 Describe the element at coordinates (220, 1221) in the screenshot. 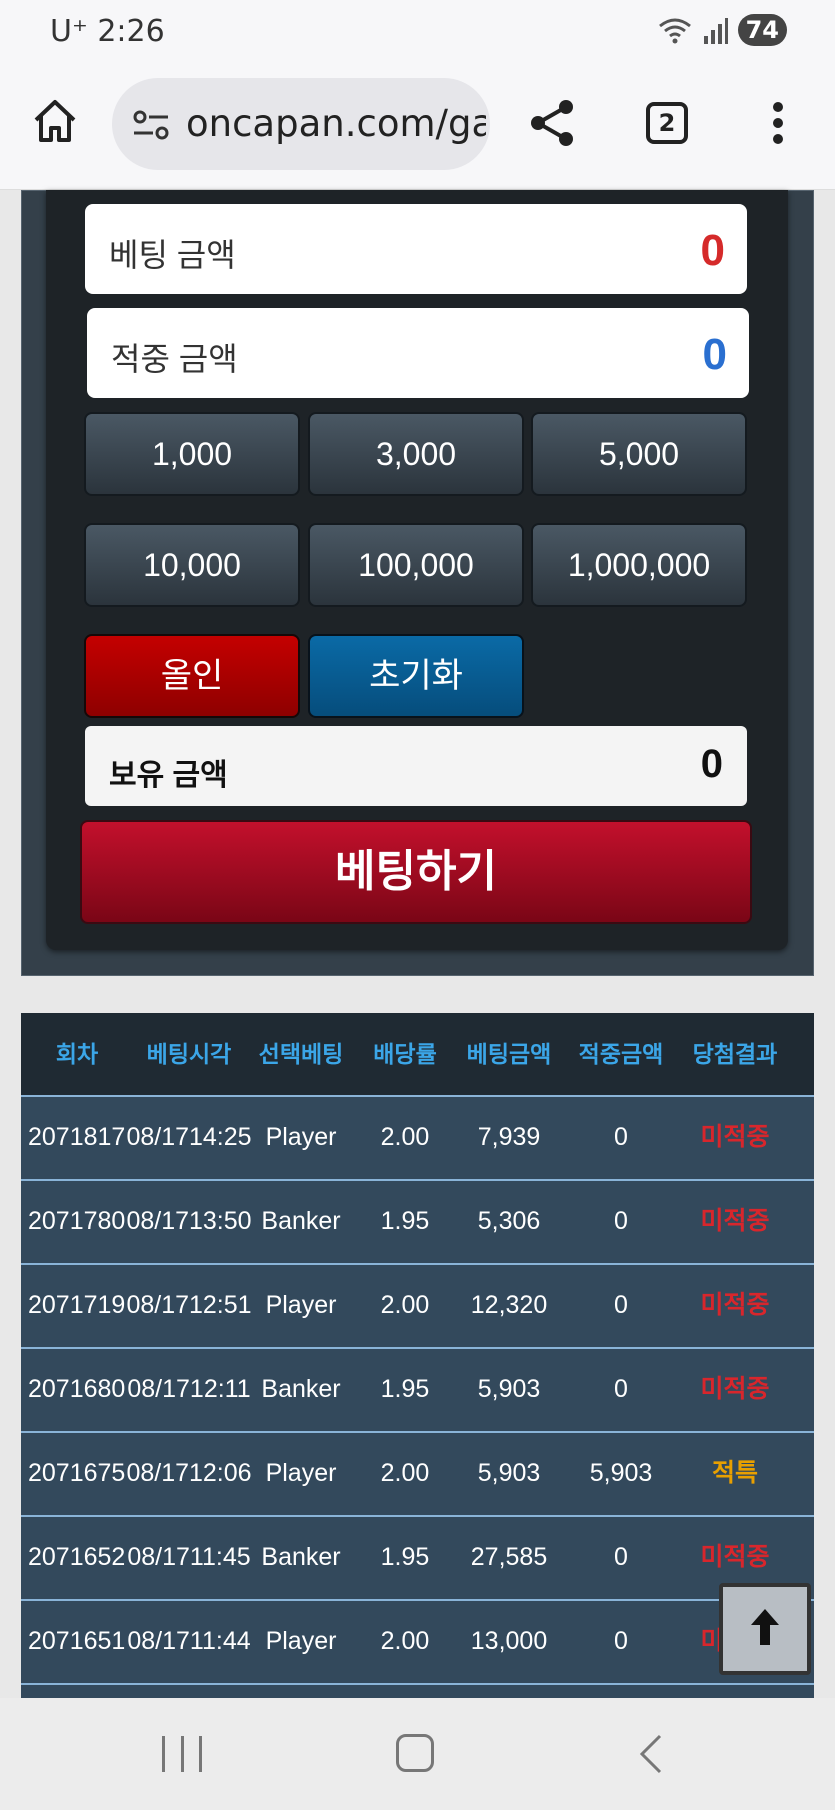

I see `bet-time: 13:50` at that location.